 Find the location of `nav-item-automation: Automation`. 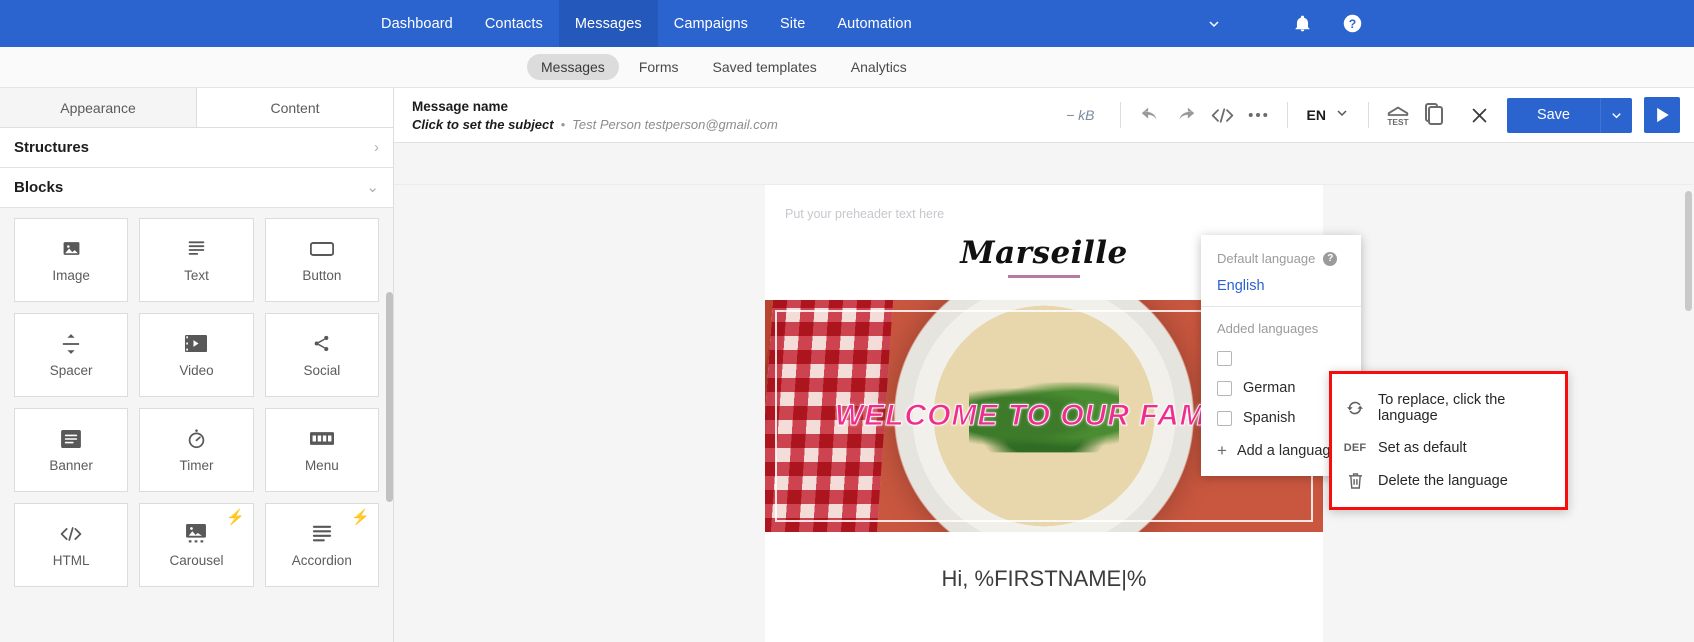

nav-item-automation: Automation is located at coordinates (874, 23).